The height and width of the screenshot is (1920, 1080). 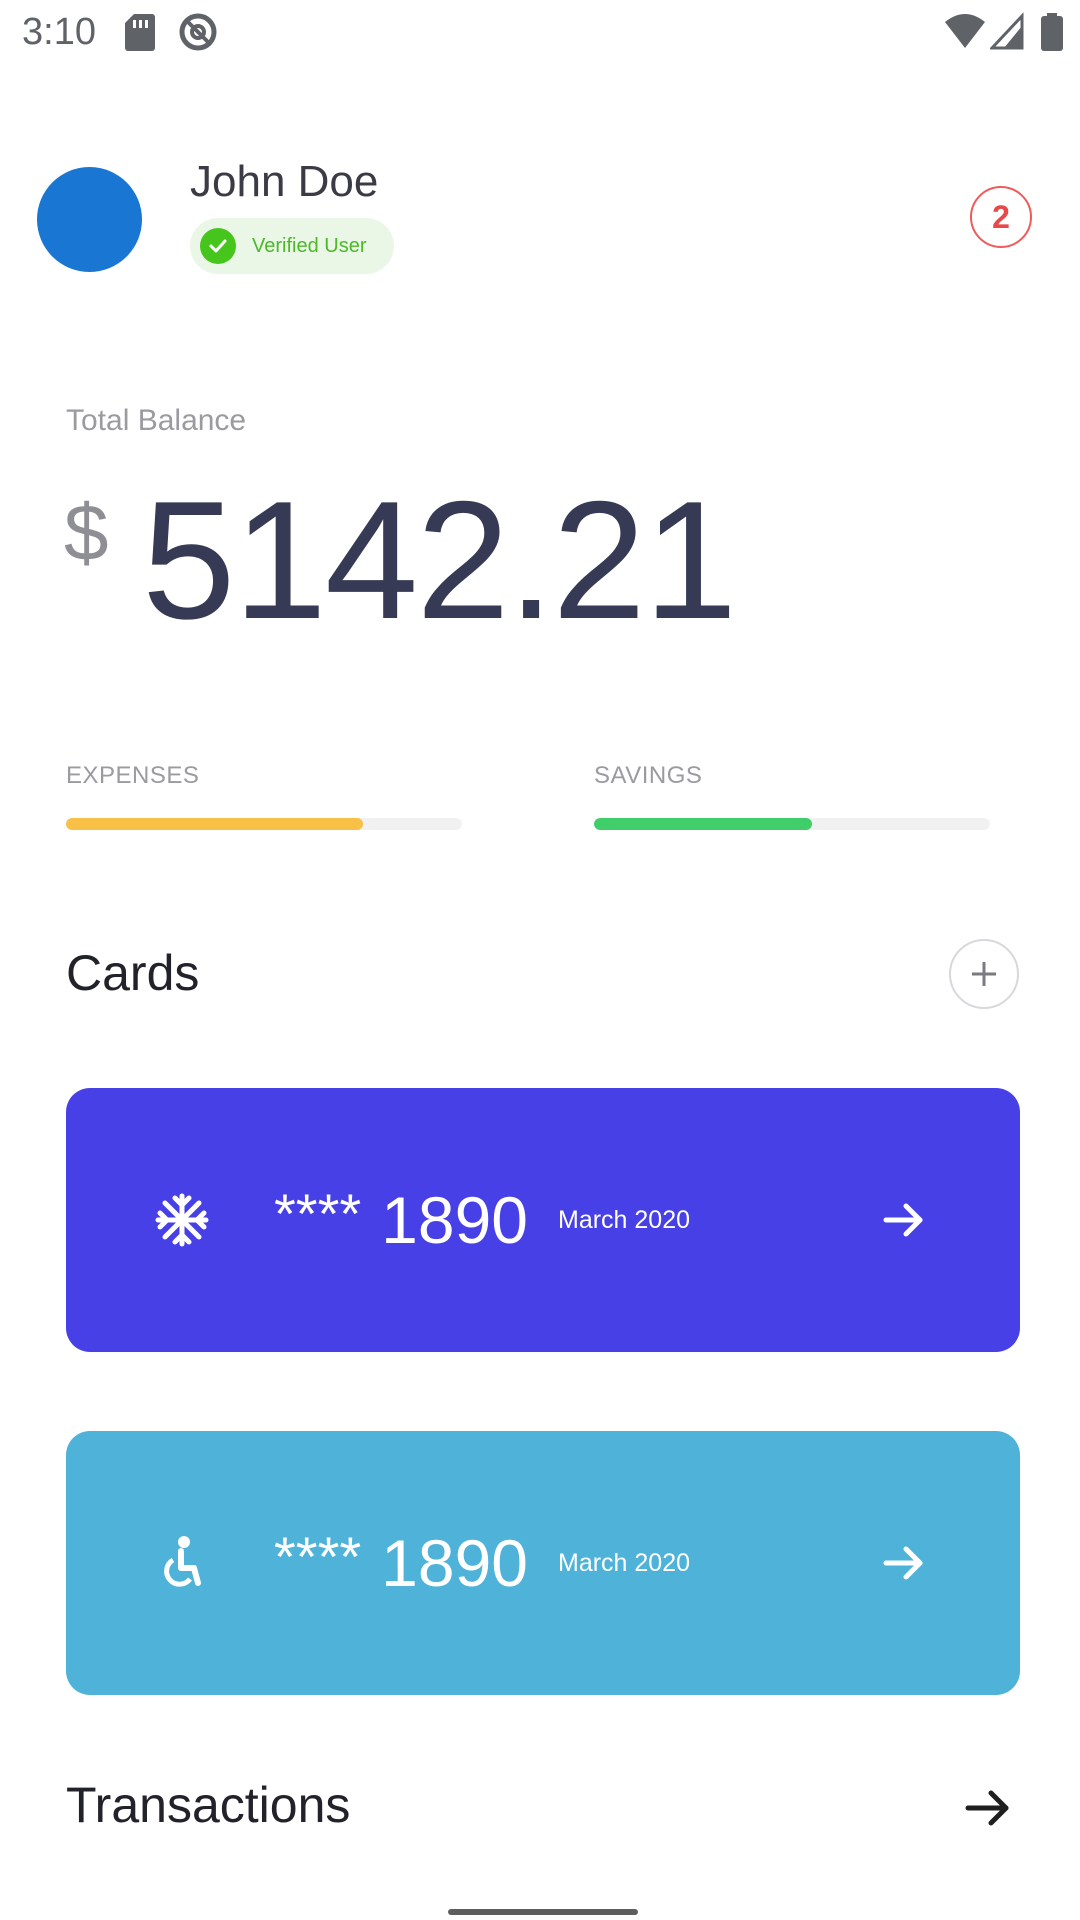 I want to click on sd-card-icon, so click(x=140, y=32).